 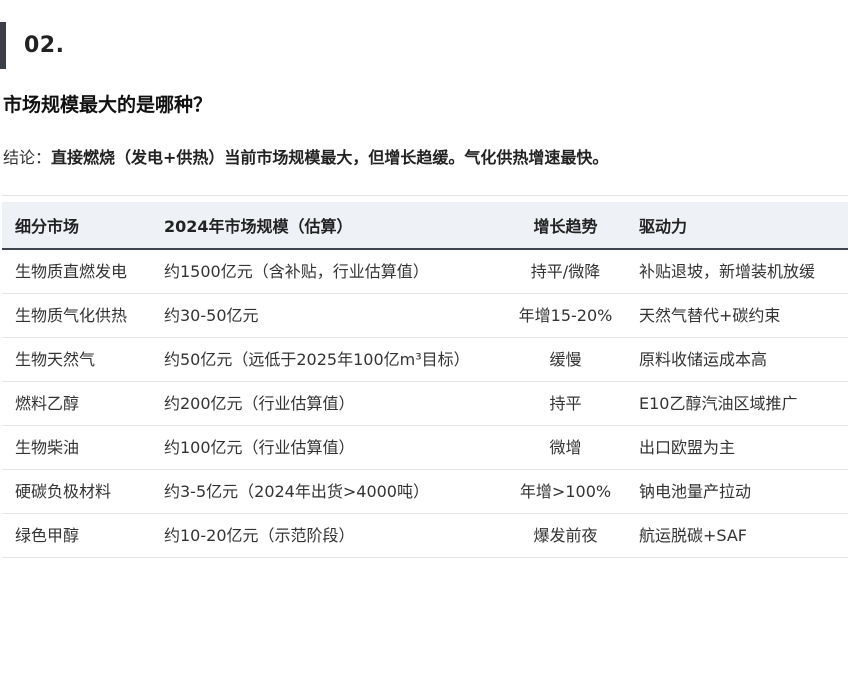 I want to click on cell-growth-trend: 爆发前夜, so click(x=565, y=535).